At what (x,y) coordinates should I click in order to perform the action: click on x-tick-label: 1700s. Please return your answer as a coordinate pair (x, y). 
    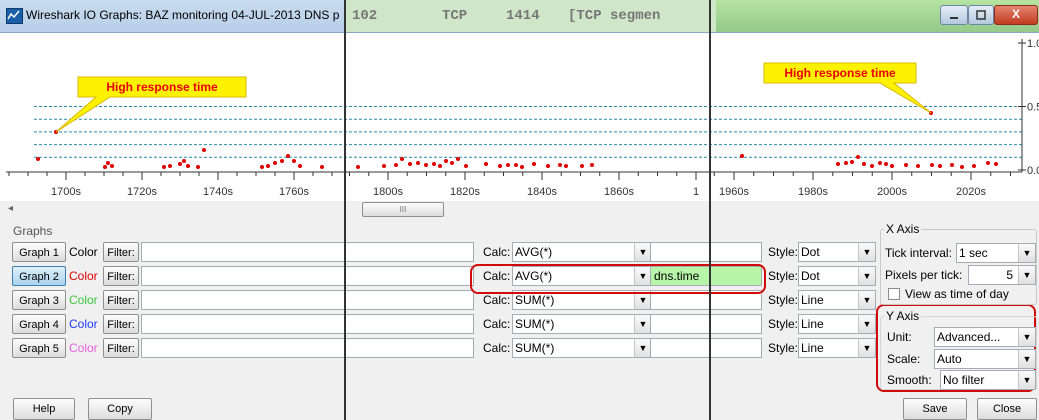
    Looking at the image, I should click on (66, 192).